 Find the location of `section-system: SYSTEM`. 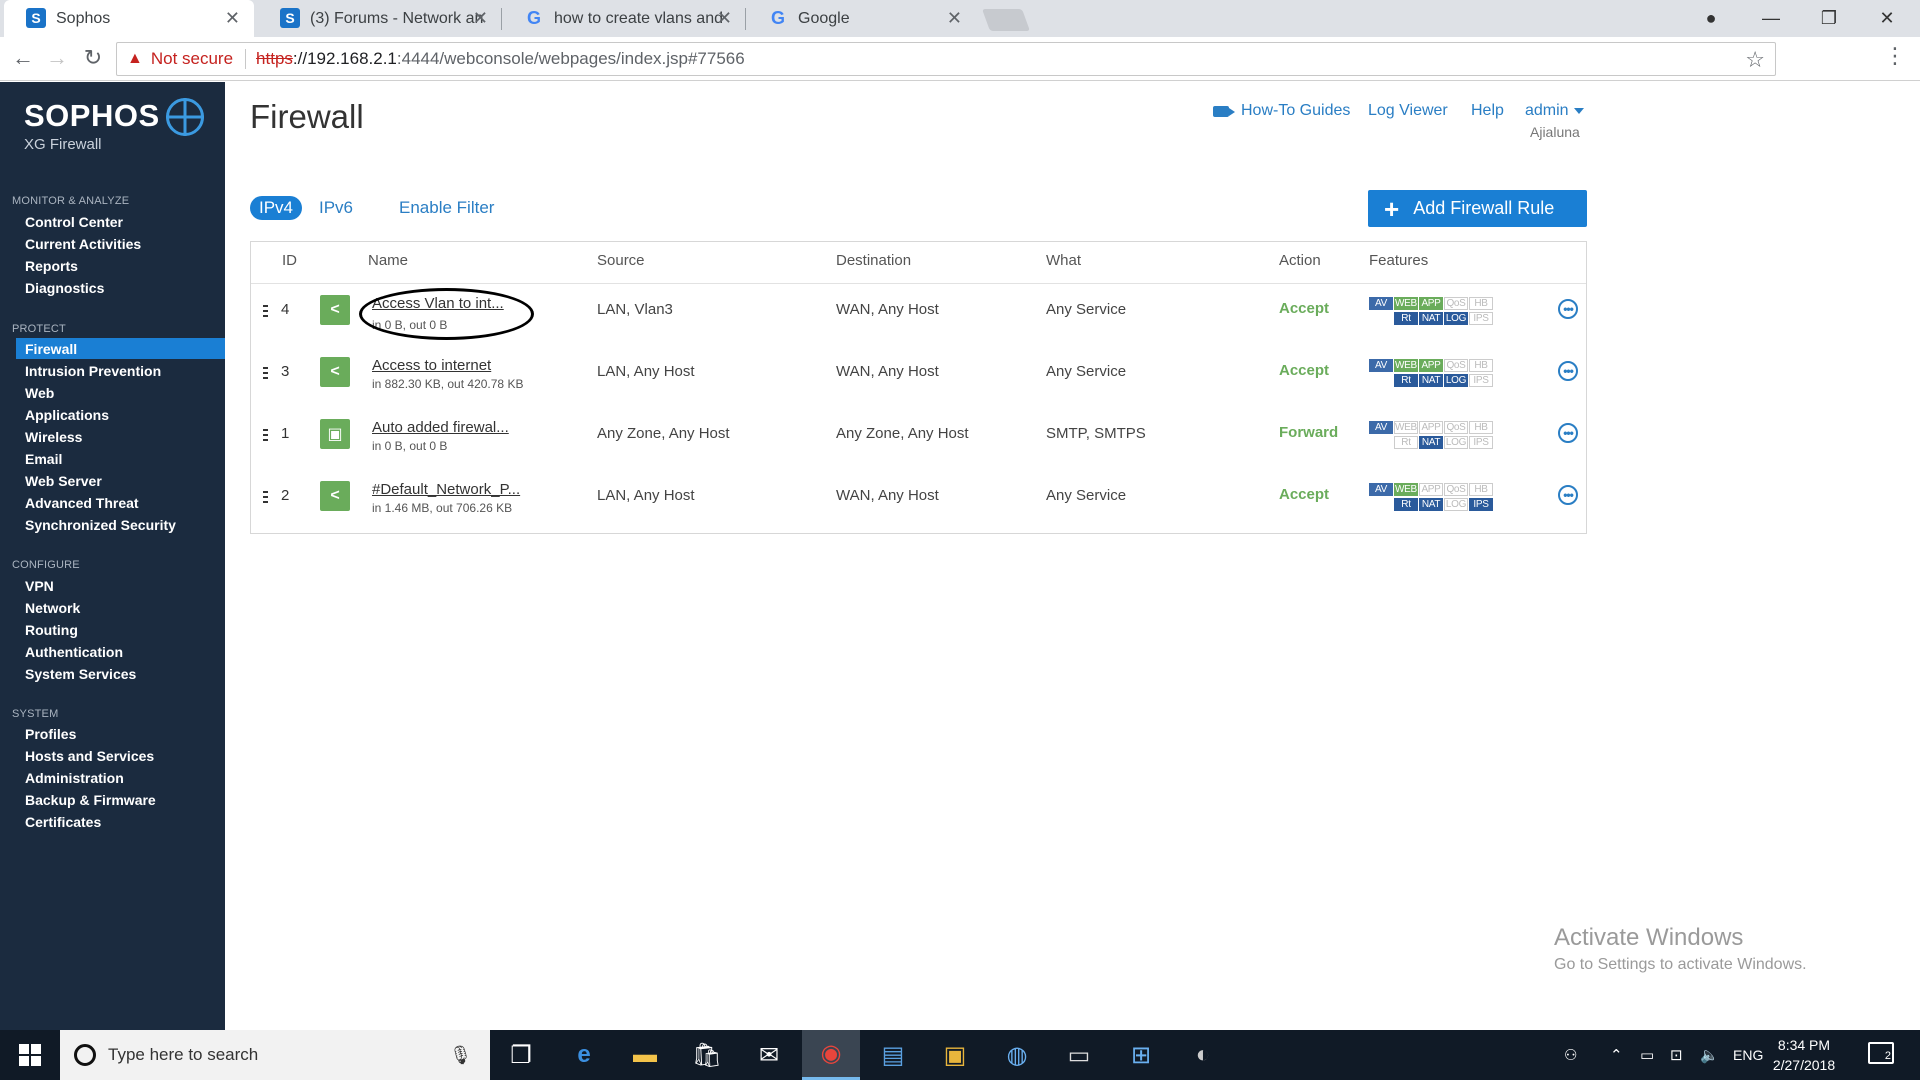

section-system: SYSTEM is located at coordinates (35, 714).